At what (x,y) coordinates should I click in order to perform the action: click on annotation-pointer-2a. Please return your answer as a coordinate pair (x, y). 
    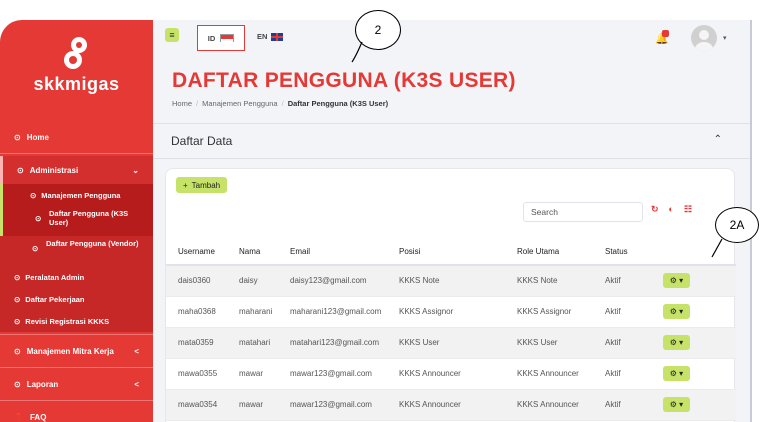
    Looking at the image, I should click on (717, 248).